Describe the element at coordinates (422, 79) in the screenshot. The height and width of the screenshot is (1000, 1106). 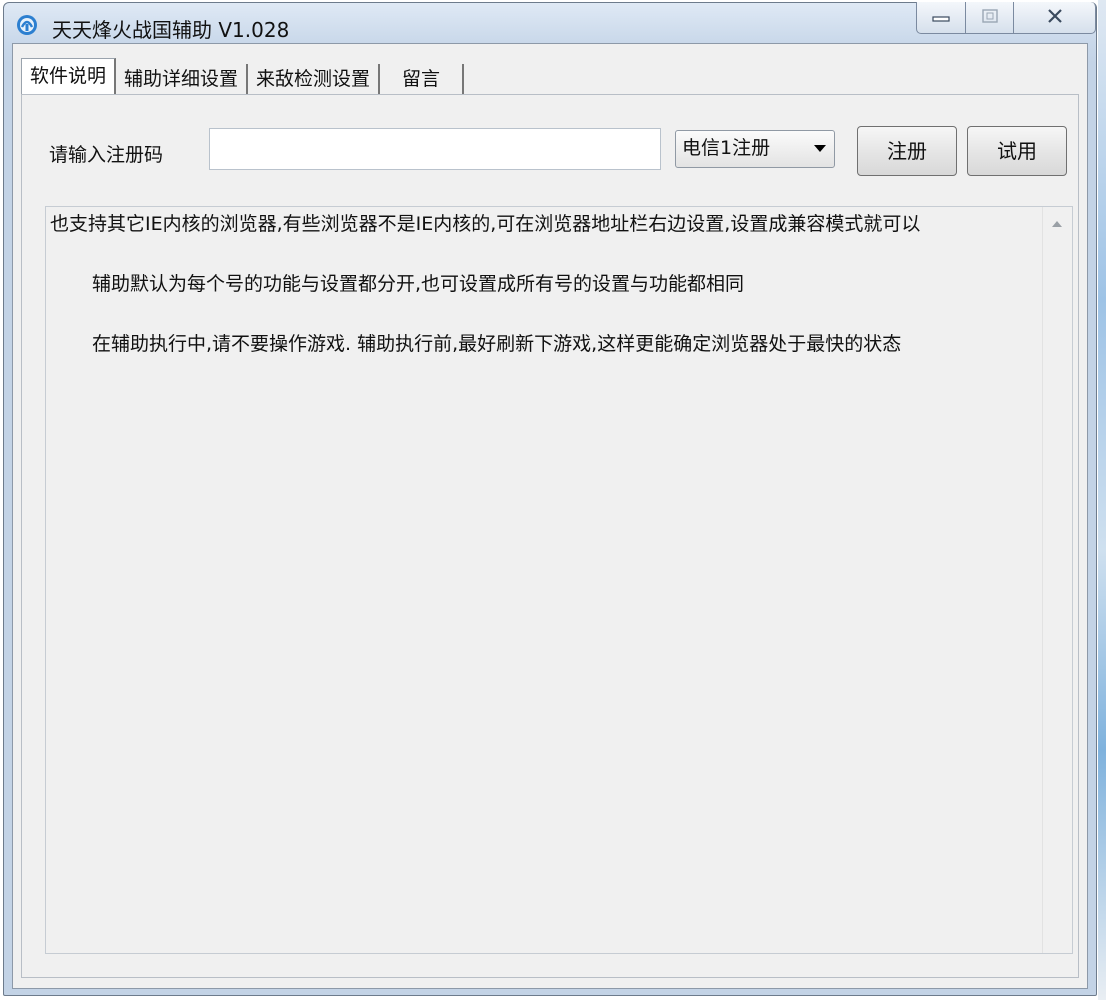
I see `tab-message: 留言` at that location.